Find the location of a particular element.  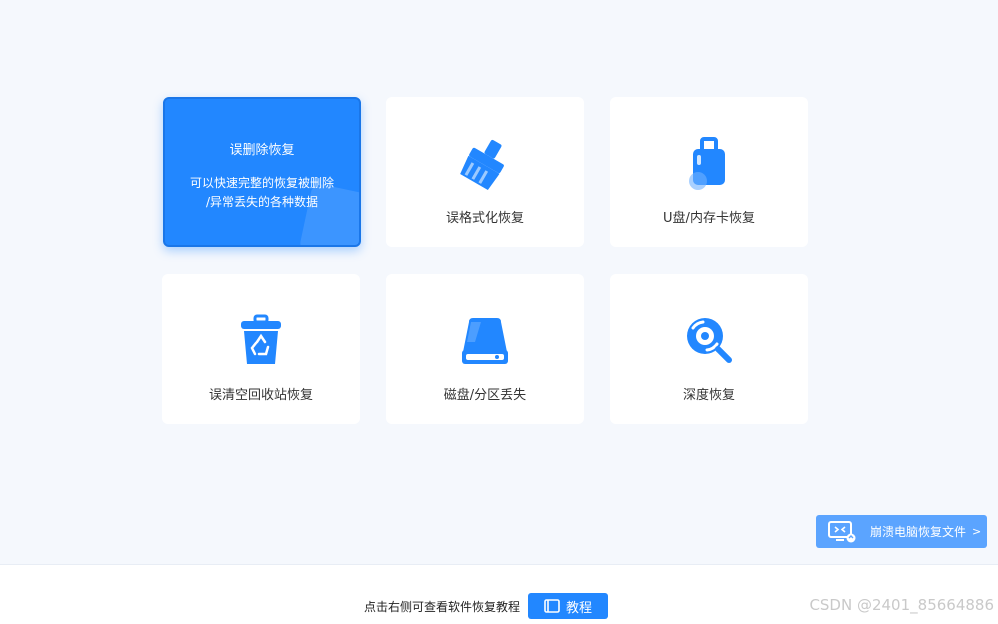

monitor-icon is located at coordinates (842, 531).